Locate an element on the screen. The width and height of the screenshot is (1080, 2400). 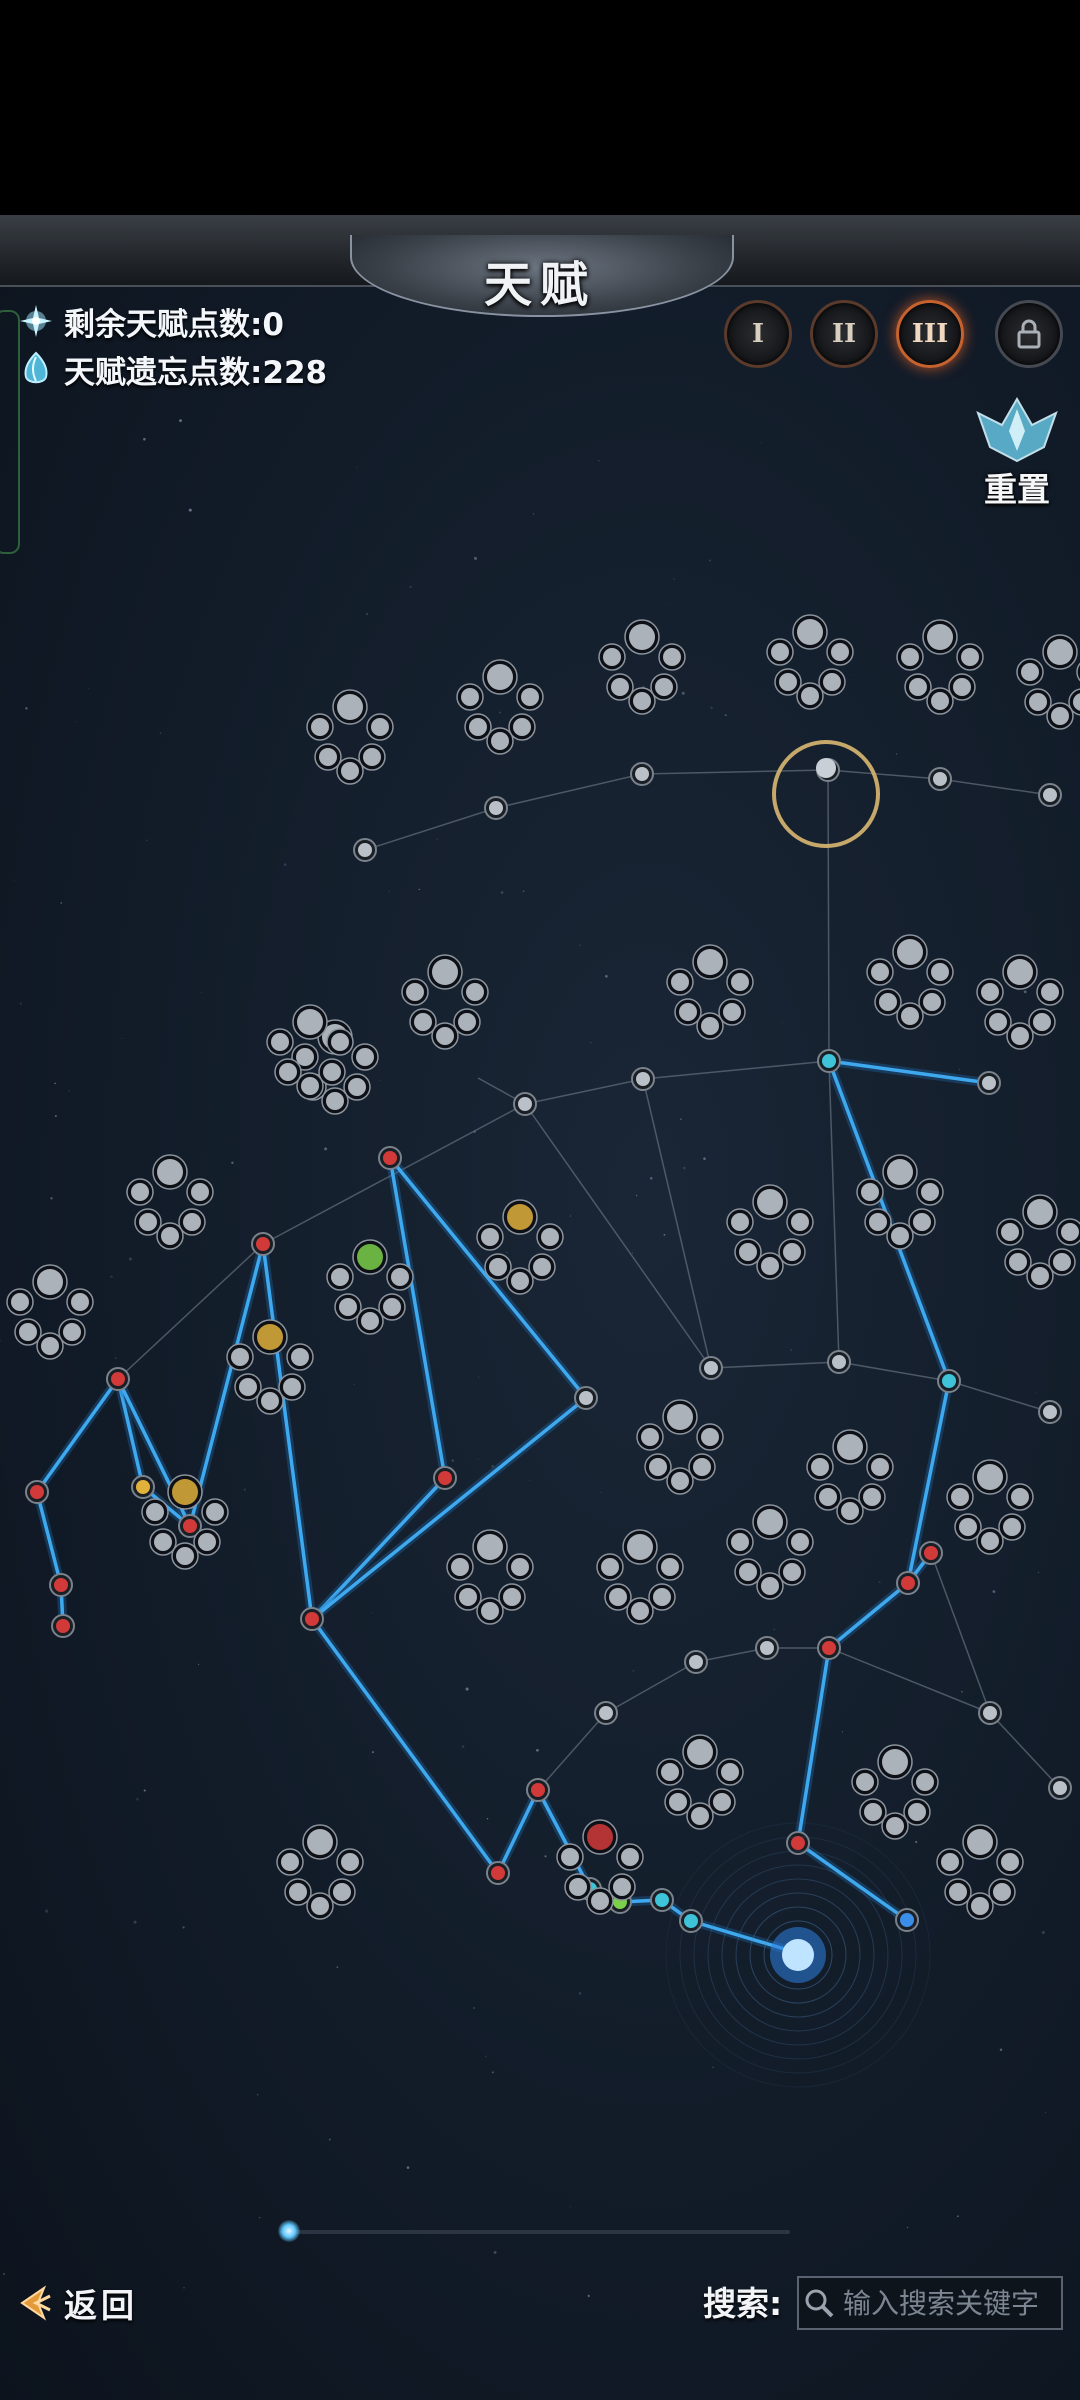
tier-3-button: III is located at coordinates (930, 334).